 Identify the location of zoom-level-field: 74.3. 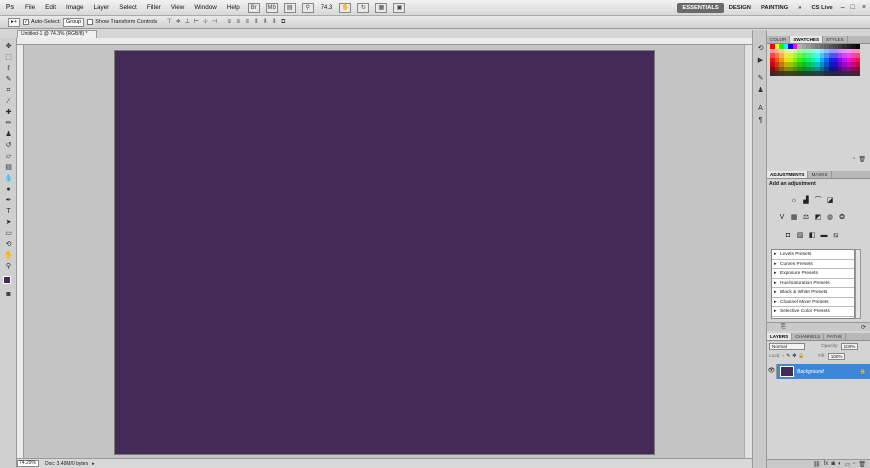
(327, 8).